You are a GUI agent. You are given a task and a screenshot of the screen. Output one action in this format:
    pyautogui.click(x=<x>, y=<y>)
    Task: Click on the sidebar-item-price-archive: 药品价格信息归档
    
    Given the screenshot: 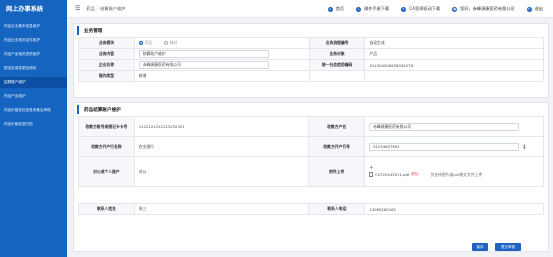 What is the action you would take?
    pyautogui.click(x=33, y=124)
    